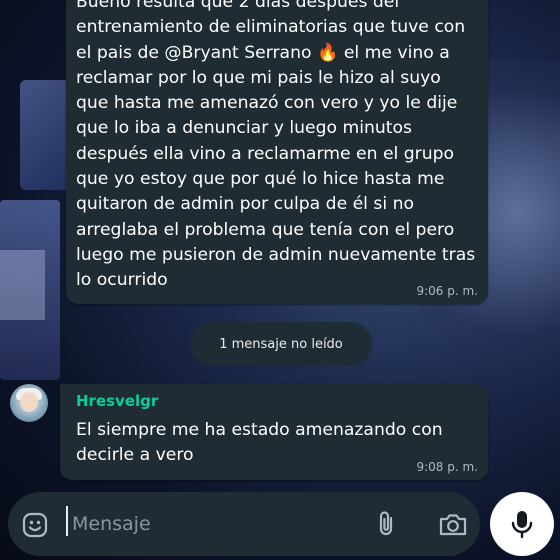 The width and height of the screenshot is (560, 560). What do you see at coordinates (447, 467) in the screenshot?
I see `message-time: 9:08 p. m.` at bounding box center [447, 467].